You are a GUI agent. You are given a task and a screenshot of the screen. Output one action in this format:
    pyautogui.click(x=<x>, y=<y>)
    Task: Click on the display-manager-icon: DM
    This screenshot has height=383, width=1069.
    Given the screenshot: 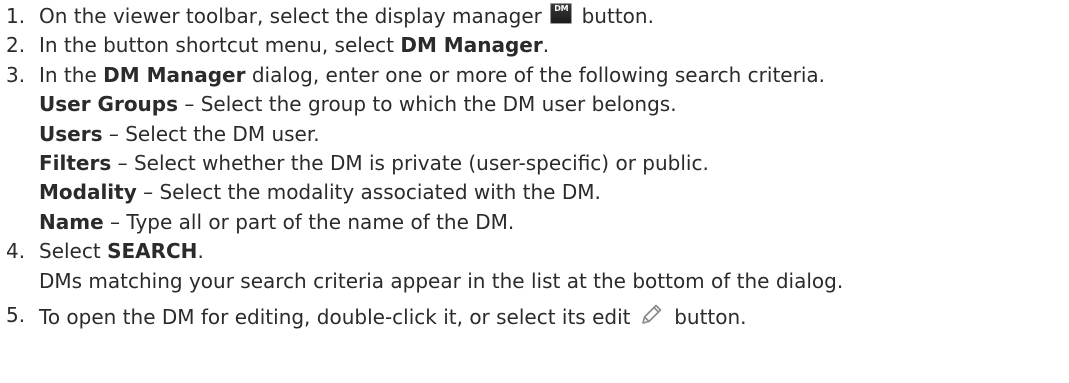 What is the action you would take?
    pyautogui.click(x=561, y=13)
    